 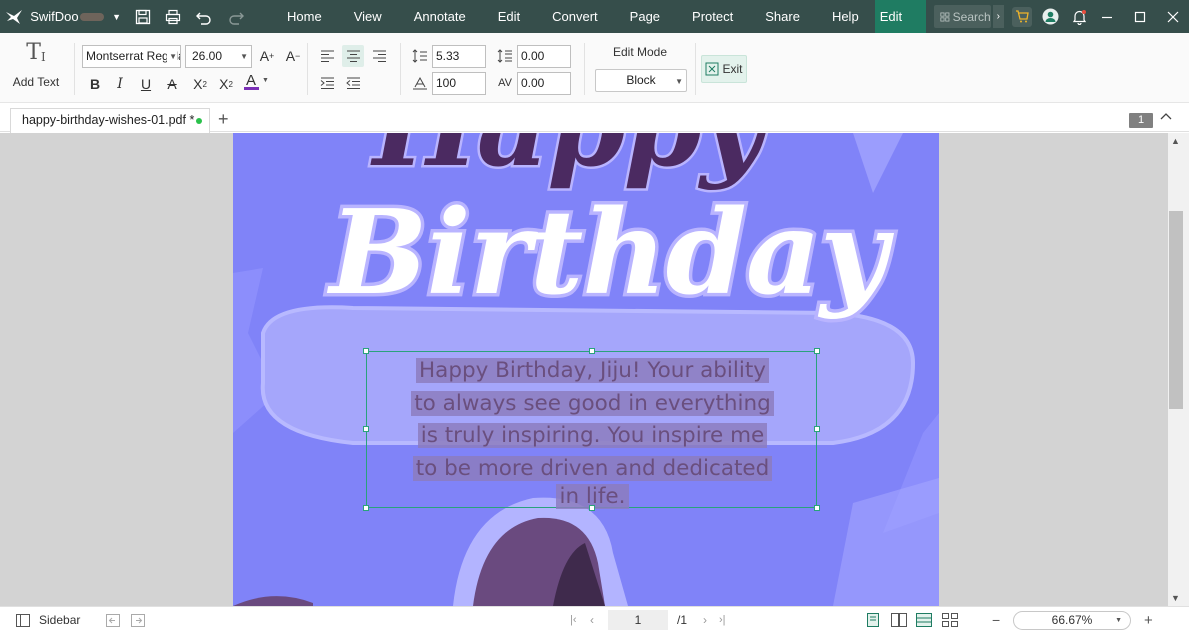 I want to click on app-menu-caret-icon: ▼, so click(x=116, y=17).